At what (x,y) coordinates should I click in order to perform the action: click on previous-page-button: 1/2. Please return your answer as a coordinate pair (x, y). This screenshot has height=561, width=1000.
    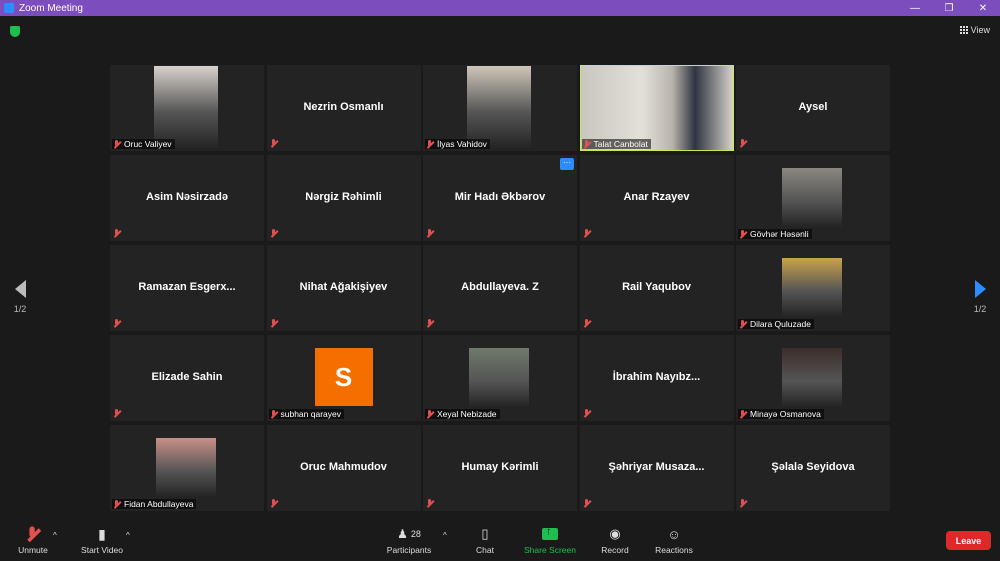
    Looking at the image, I should click on (20, 297).